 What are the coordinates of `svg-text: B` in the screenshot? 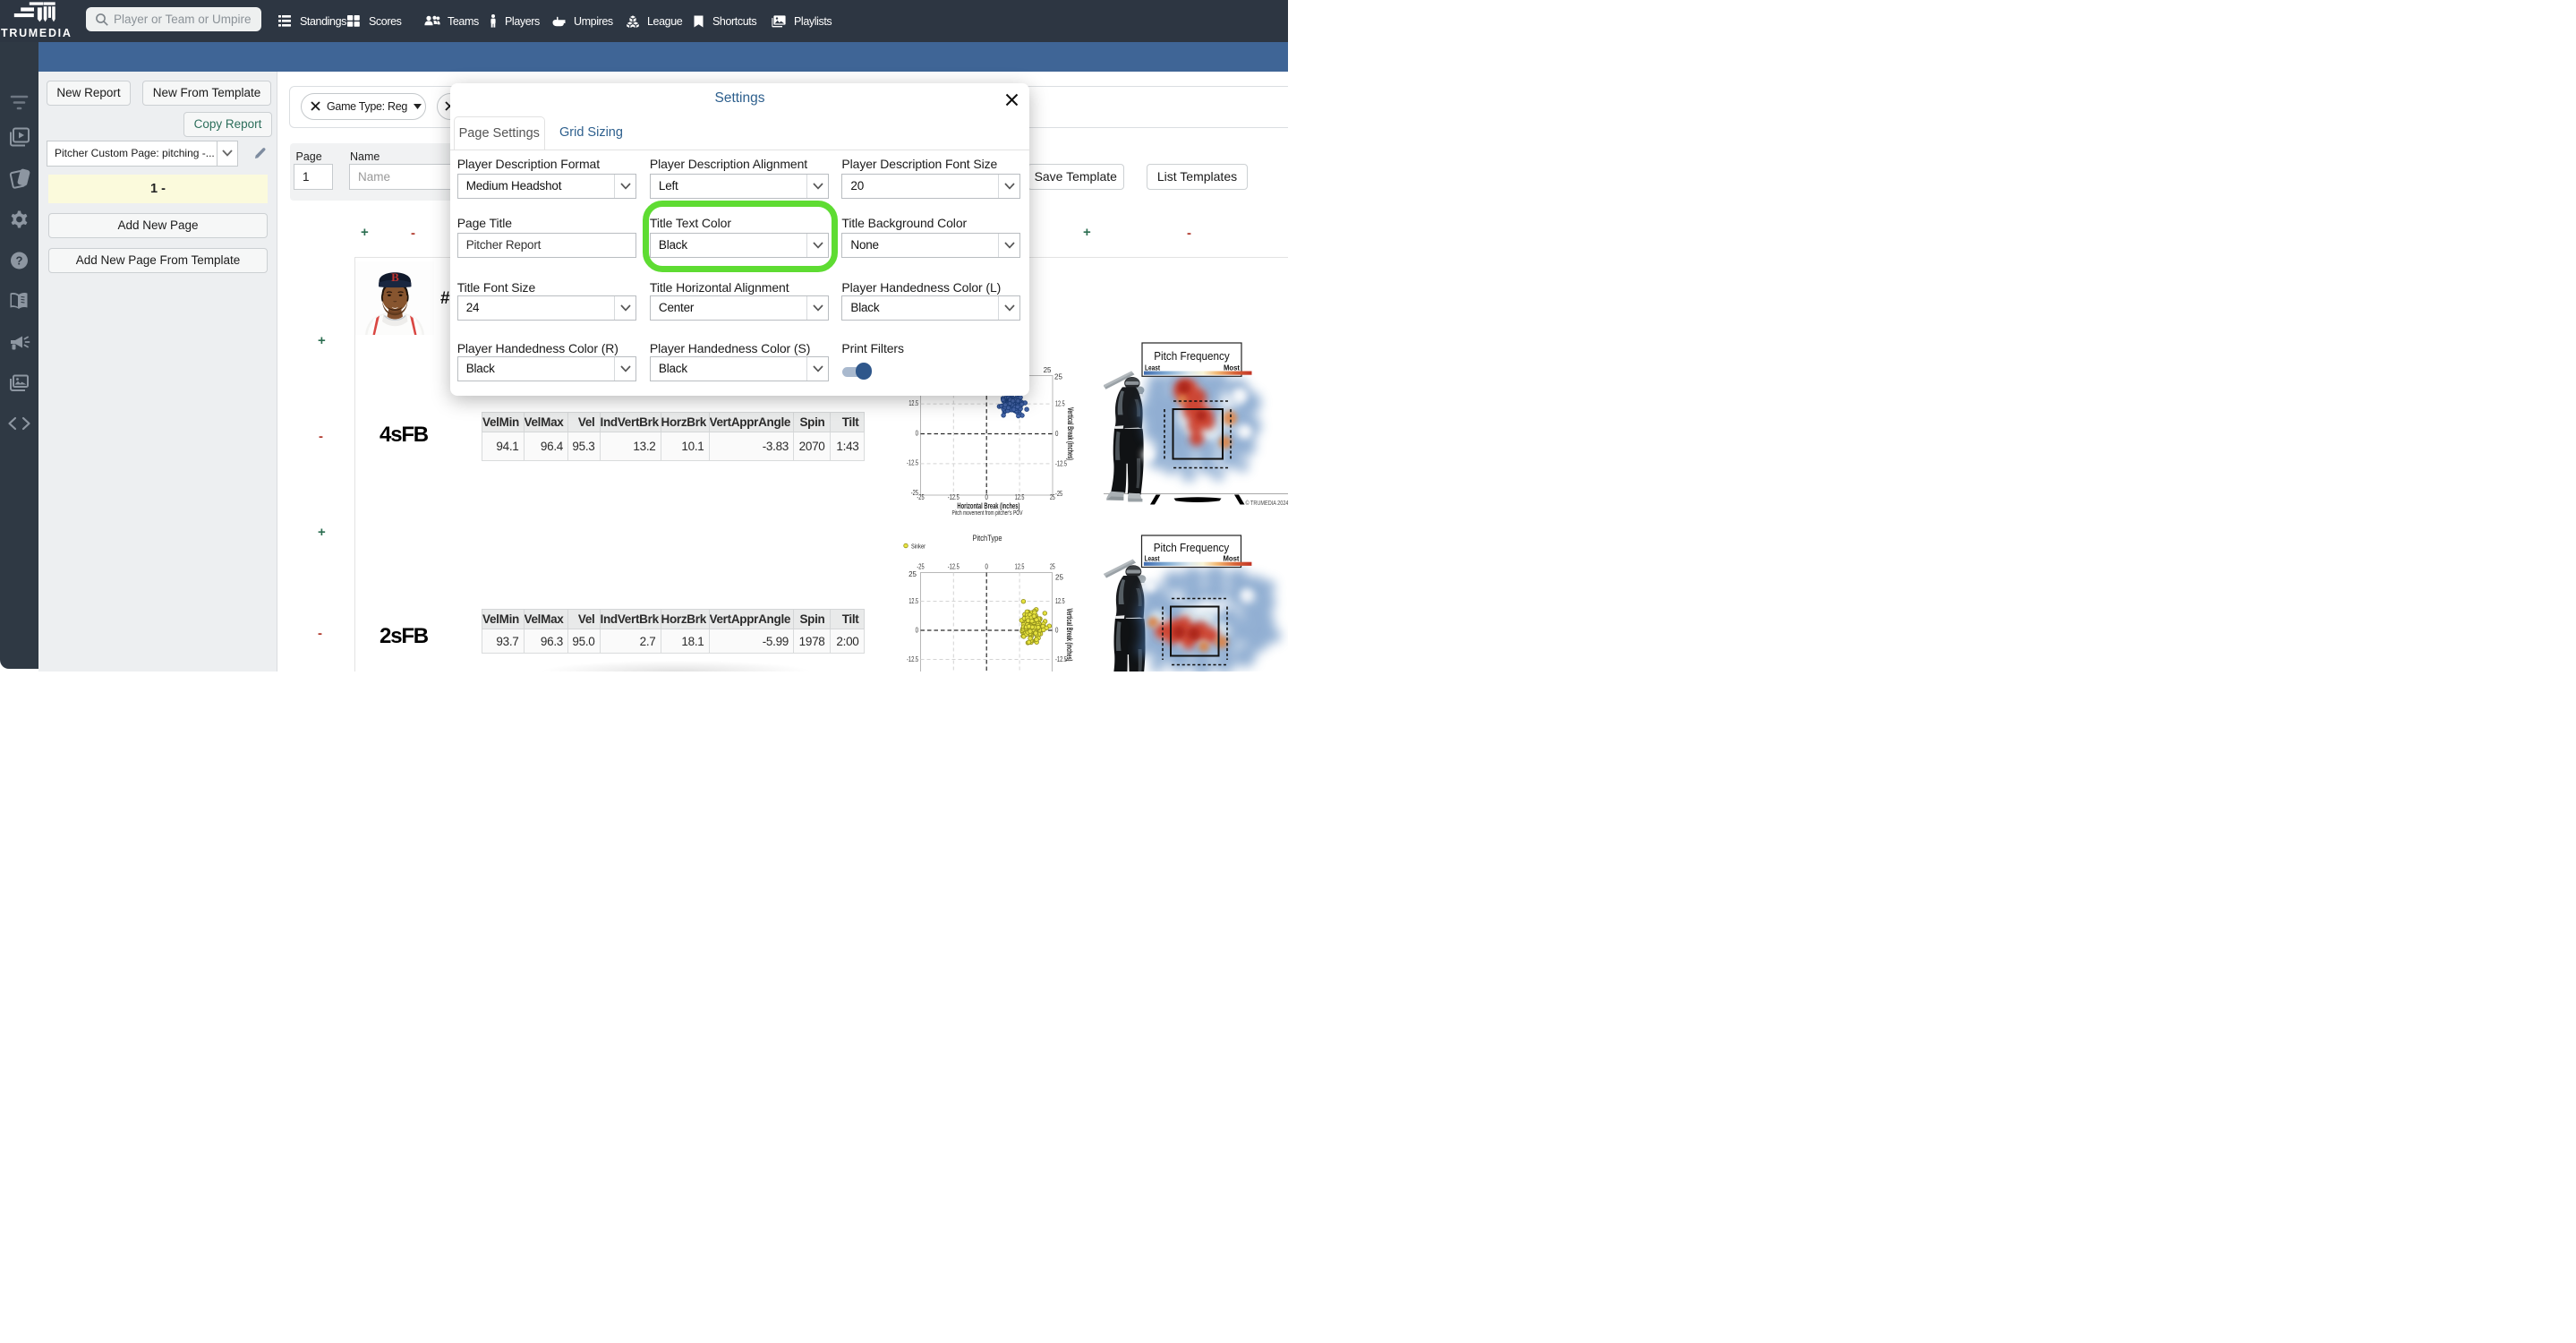 It's located at (395, 277).